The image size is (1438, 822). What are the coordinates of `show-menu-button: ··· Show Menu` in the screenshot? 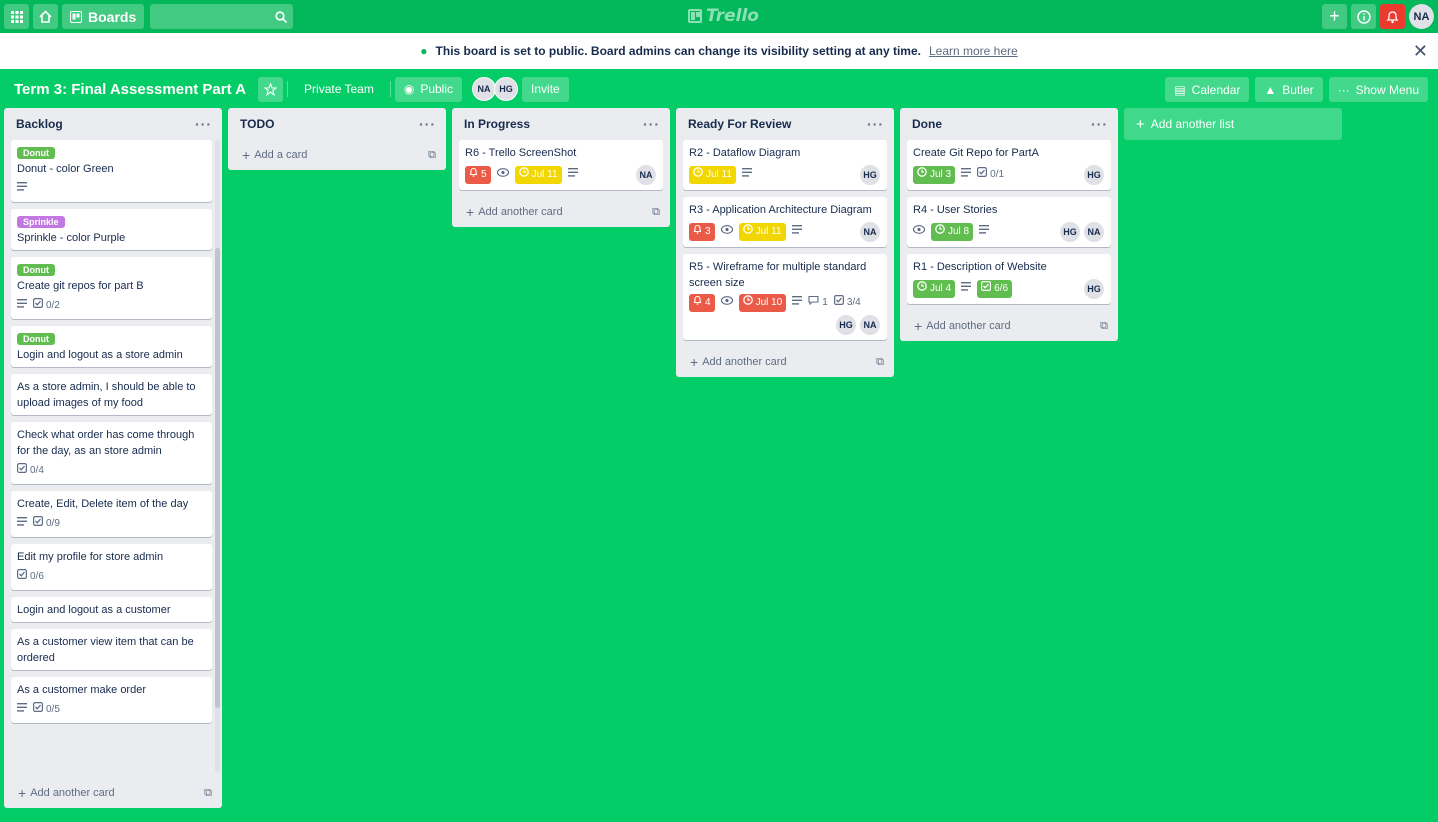 It's located at (1378, 89).